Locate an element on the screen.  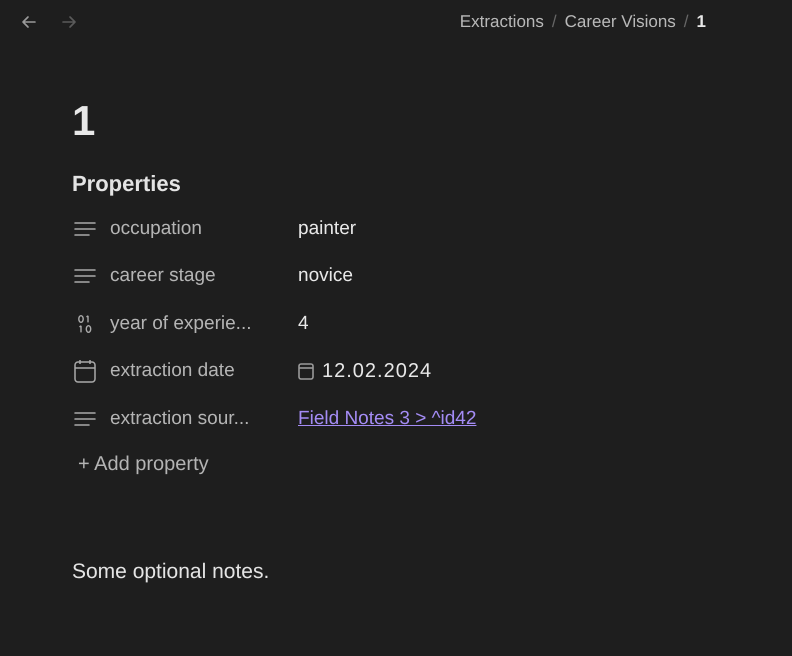
property-value: painter is located at coordinates (327, 229).